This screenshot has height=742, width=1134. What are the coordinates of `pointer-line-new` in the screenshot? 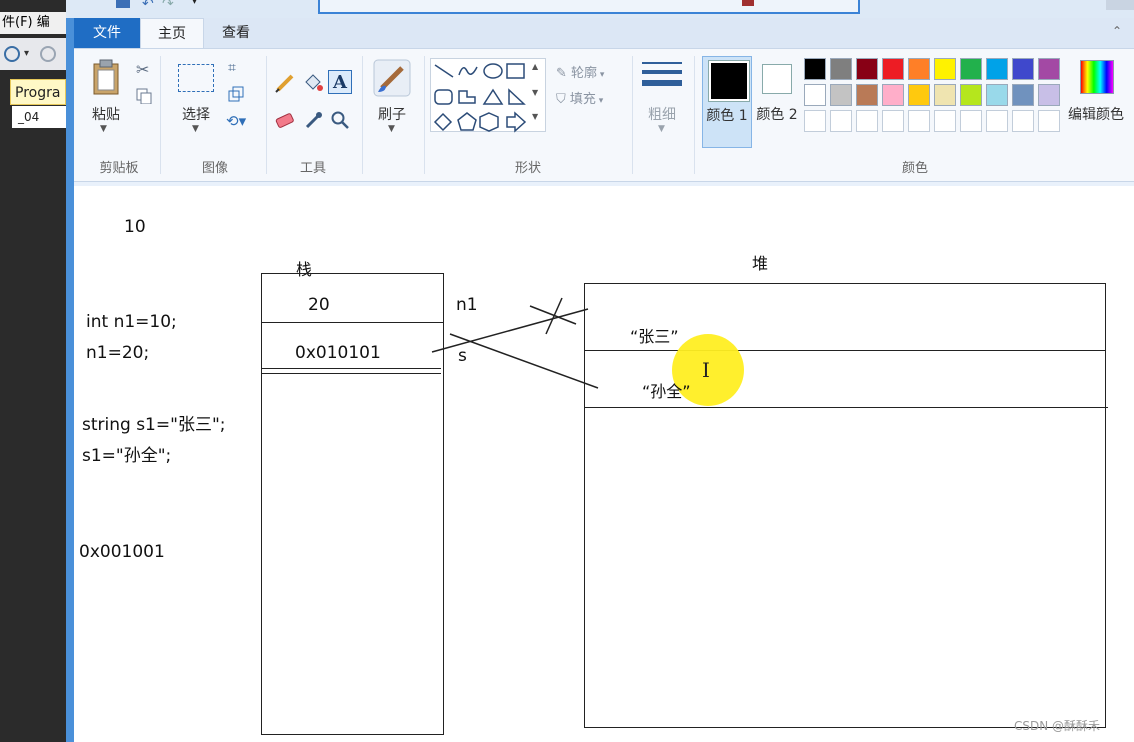 It's located at (524, 361).